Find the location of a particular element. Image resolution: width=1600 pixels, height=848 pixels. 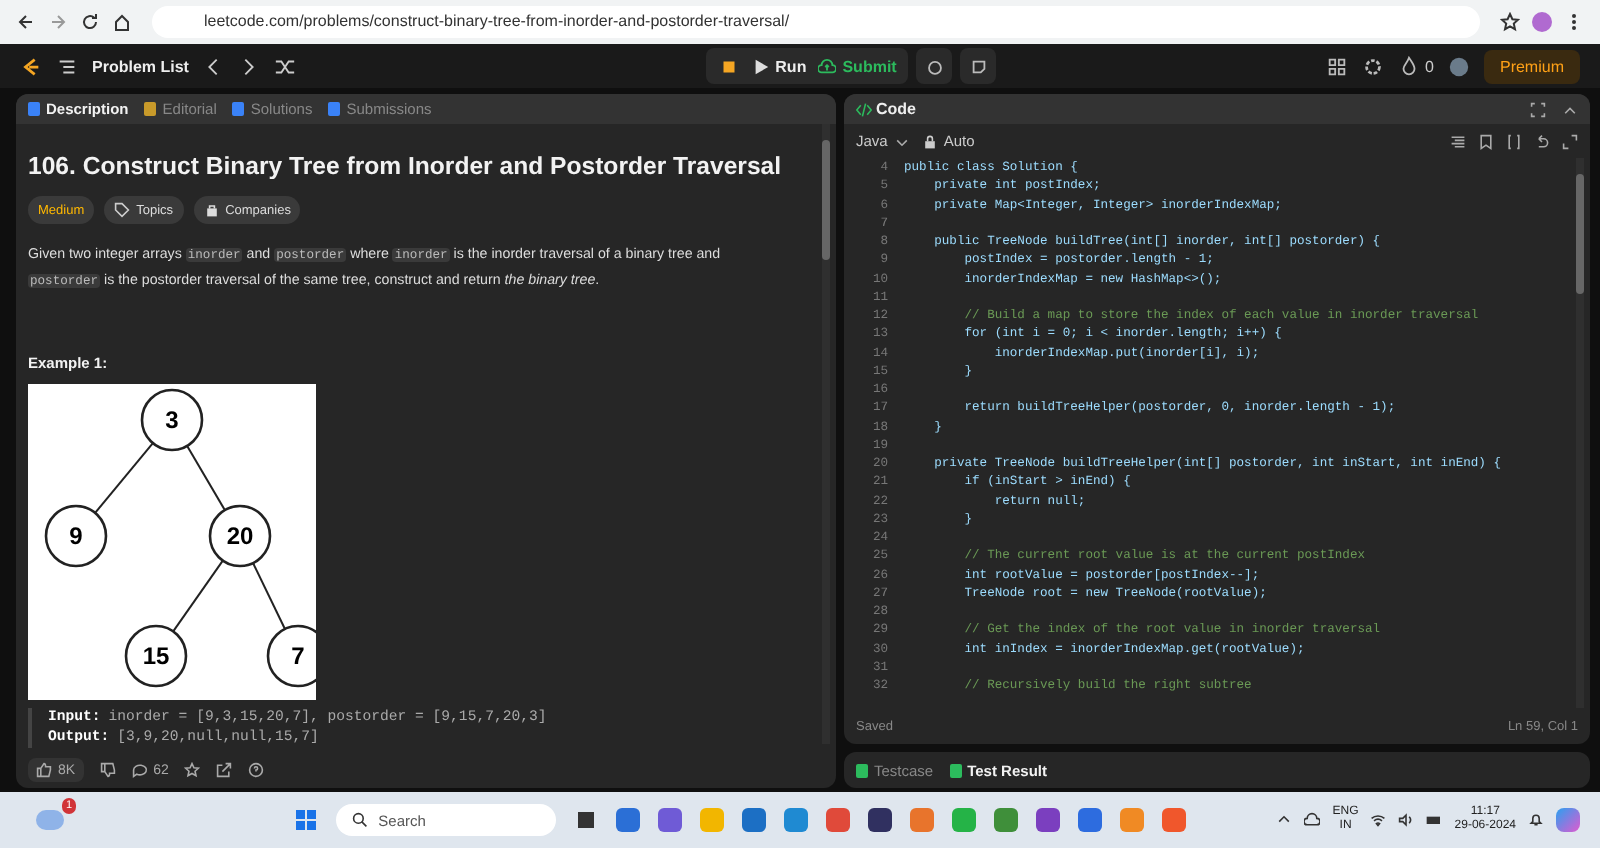

streak-count: 0 is located at coordinates (1429, 66).